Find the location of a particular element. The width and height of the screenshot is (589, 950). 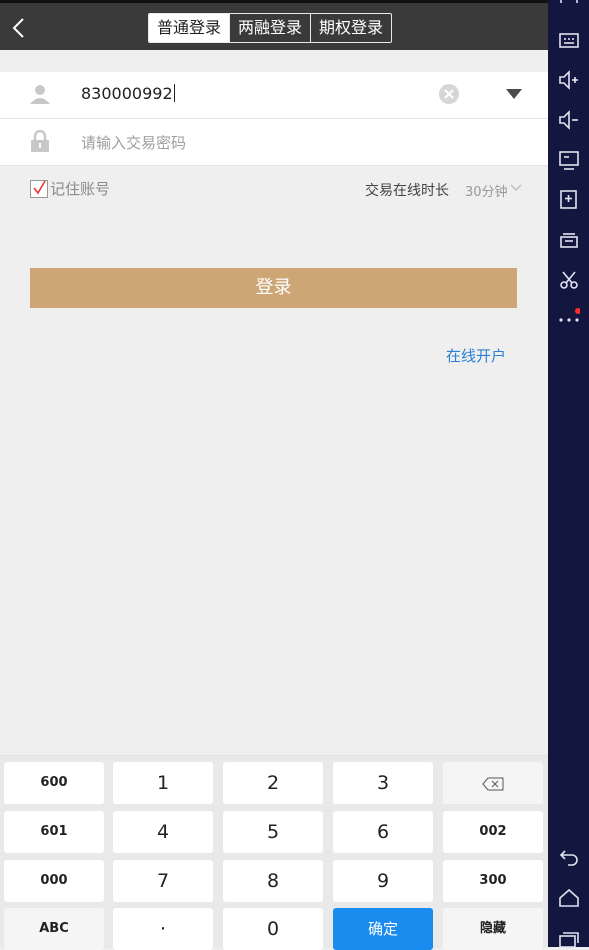

screen-icon is located at coordinates (569, 160).